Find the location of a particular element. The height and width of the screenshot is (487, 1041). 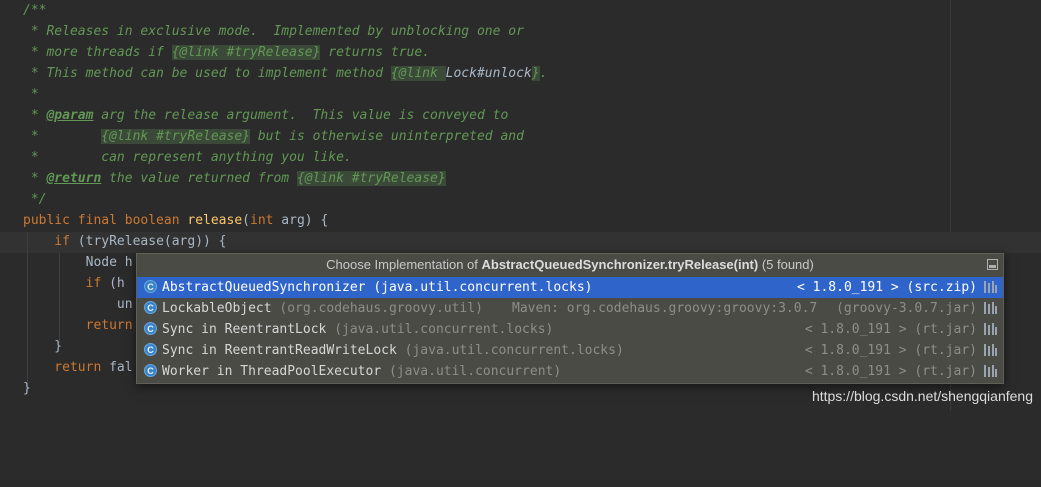

code-line: /** is located at coordinates (35, 10).